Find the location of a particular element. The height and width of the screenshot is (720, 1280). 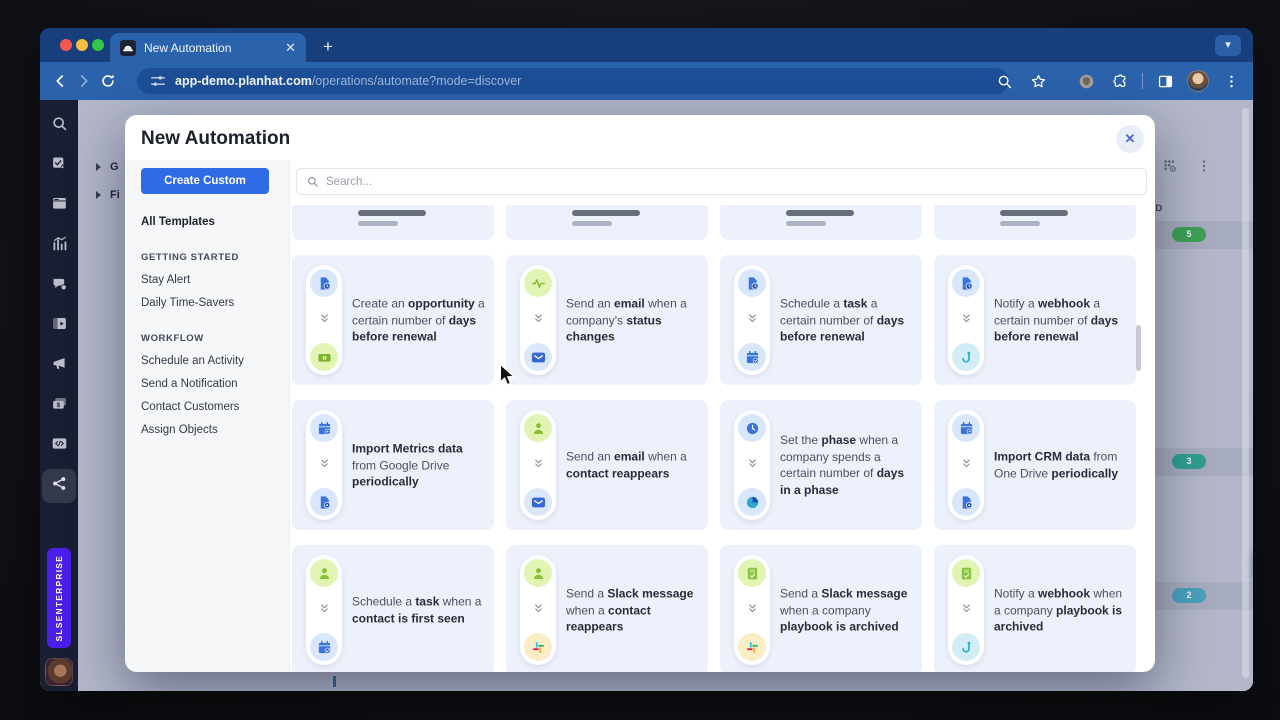

sidebar-item-tasks is located at coordinates (59, 166).